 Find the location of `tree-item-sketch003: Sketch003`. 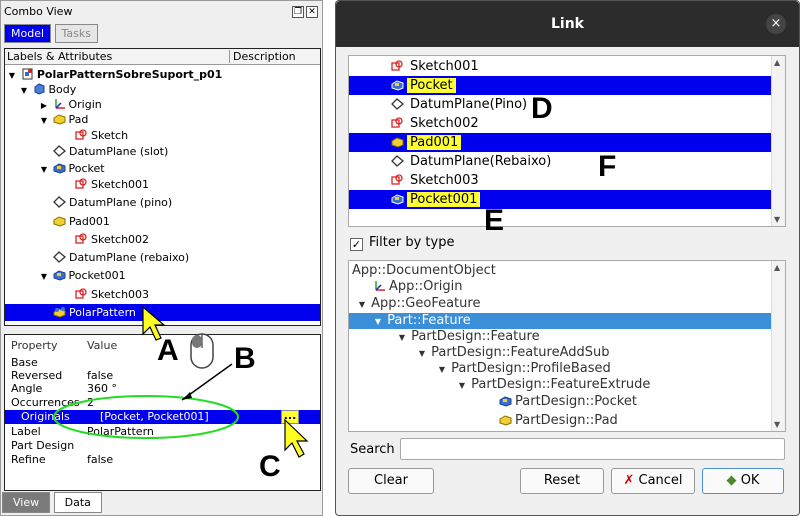

tree-item-sketch003: Sketch003 is located at coordinates (162, 294).